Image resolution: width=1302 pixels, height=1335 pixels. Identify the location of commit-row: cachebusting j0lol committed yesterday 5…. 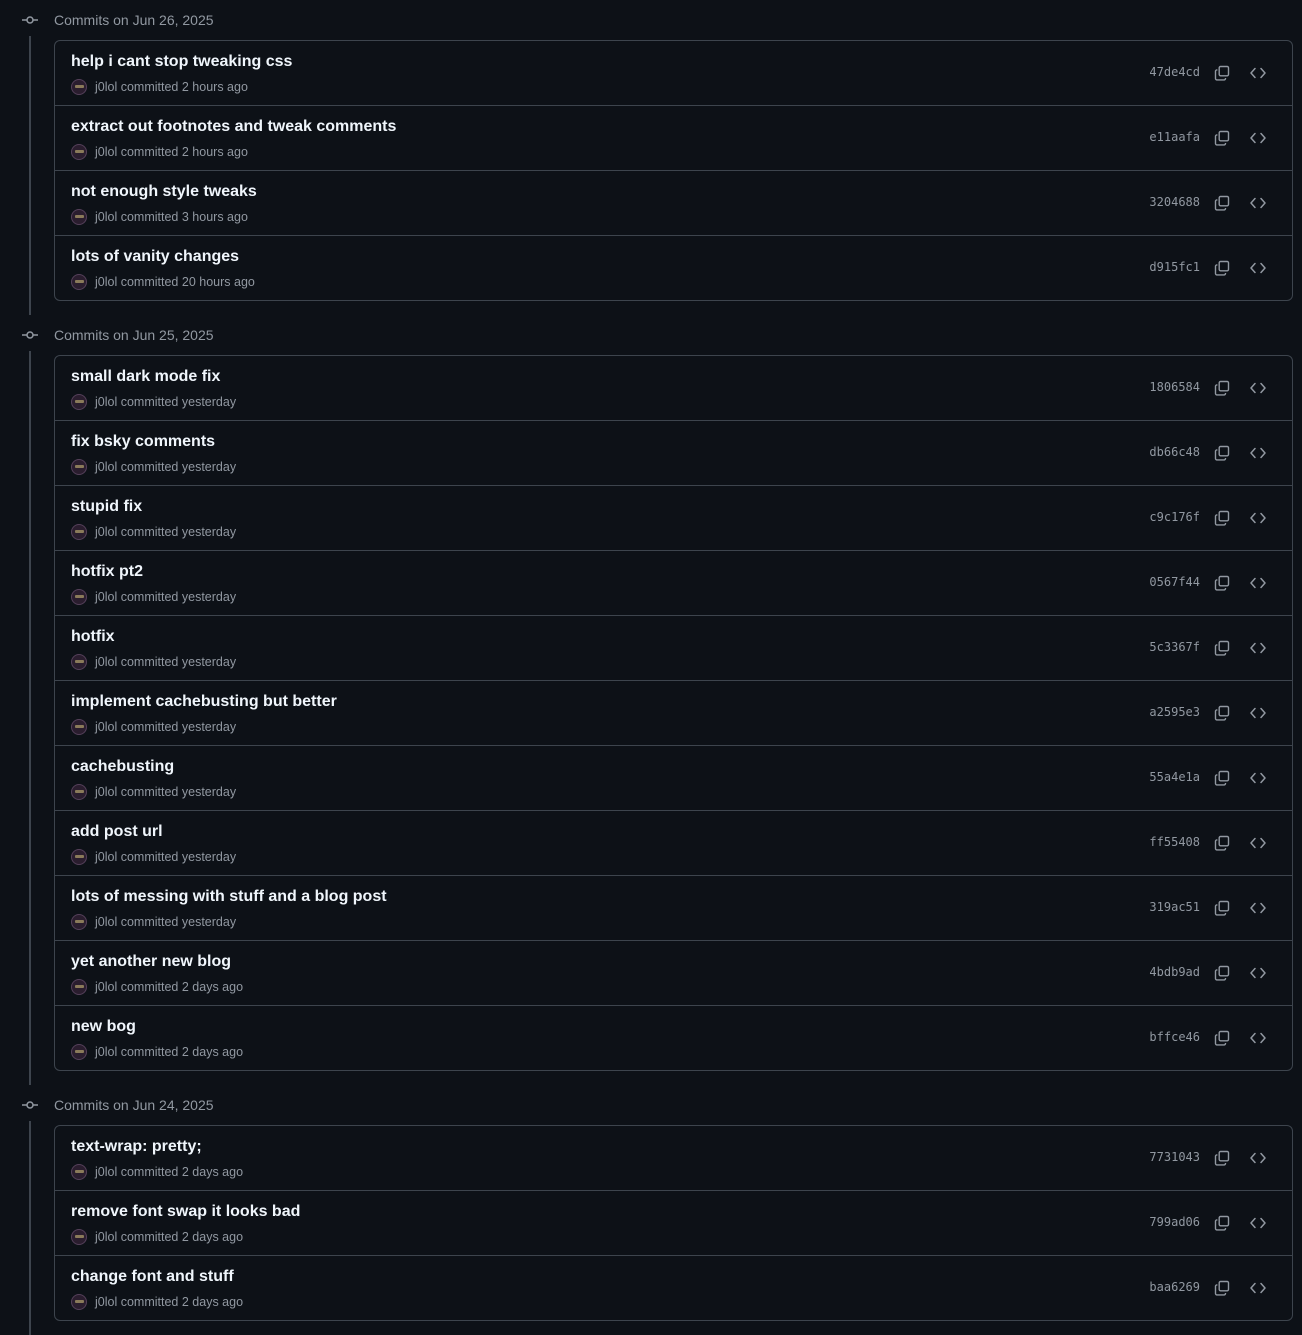
(673, 777).